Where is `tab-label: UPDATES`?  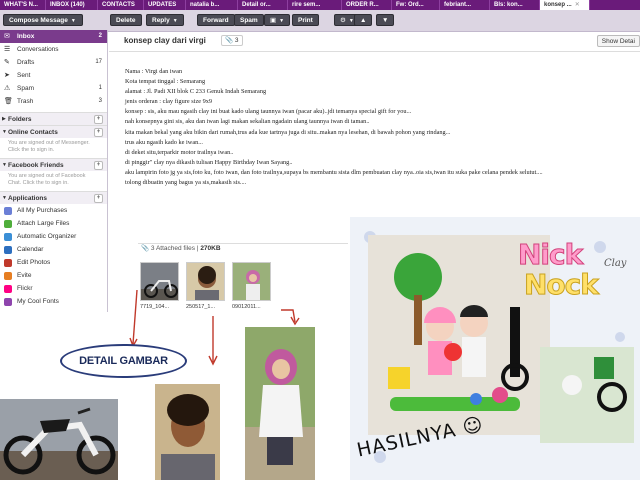
tab-label: UPDATES is located at coordinates (162, 5).